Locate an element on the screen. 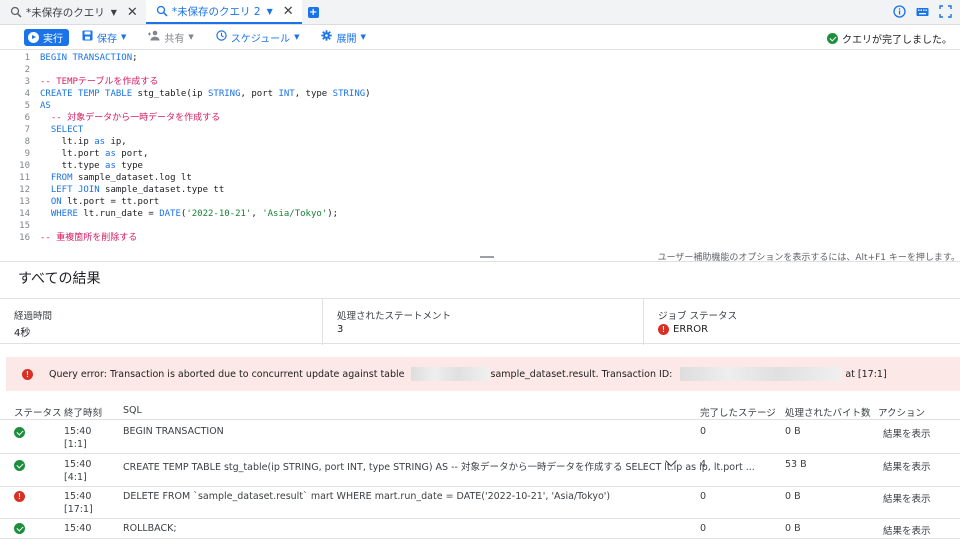 The width and height of the screenshot is (960, 556). code-line: 16 -- 重複箇所を削除する is located at coordinates (480, 238).